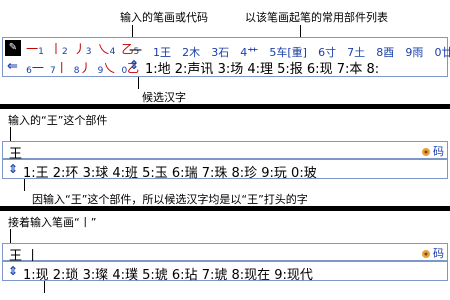 This screenshot has width=450, height=300. I want to click on candidate-list: 1:现 2:琐 3:璨 4:璞 5:琥 6:玷 7:琥 8:现在 9:现代, so click(168, 273).